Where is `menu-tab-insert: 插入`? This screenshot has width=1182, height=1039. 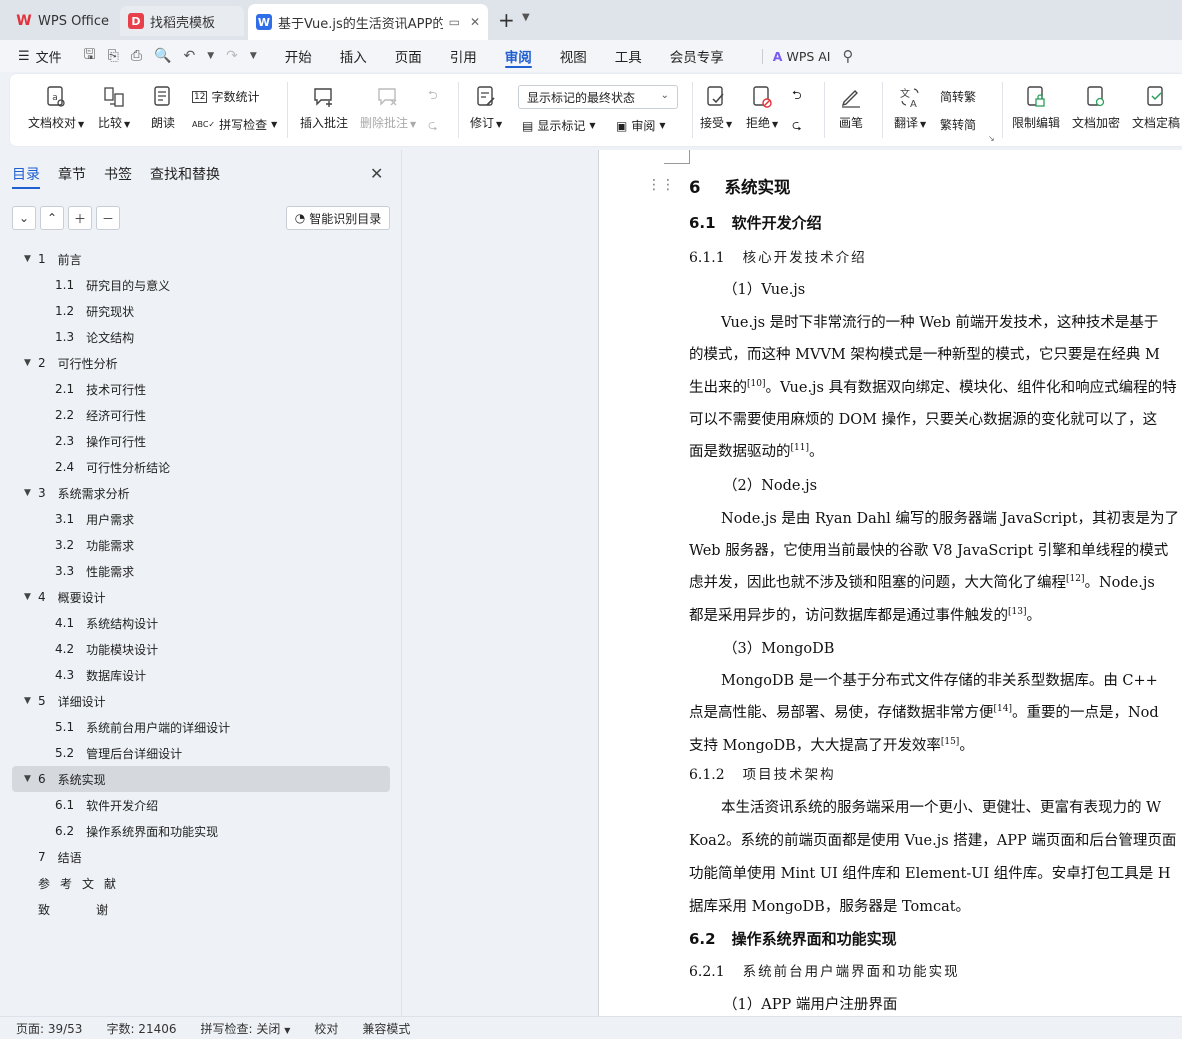
menu-tab-insert: 插入 is located at coordinates (353, 56).